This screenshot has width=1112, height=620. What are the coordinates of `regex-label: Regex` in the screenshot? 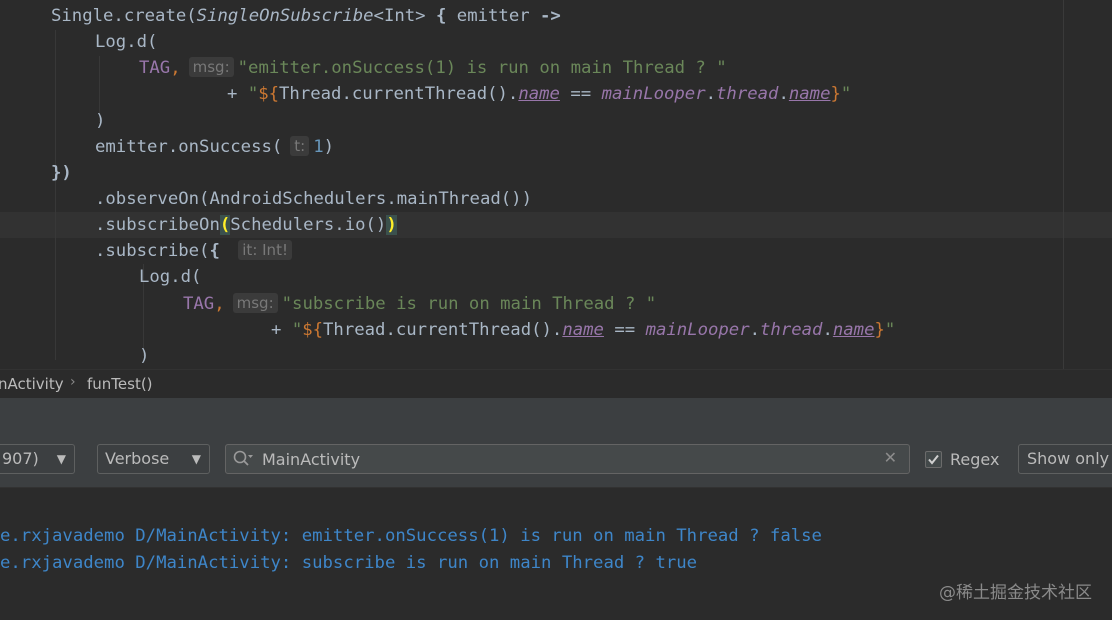 It's located at (974, 459).